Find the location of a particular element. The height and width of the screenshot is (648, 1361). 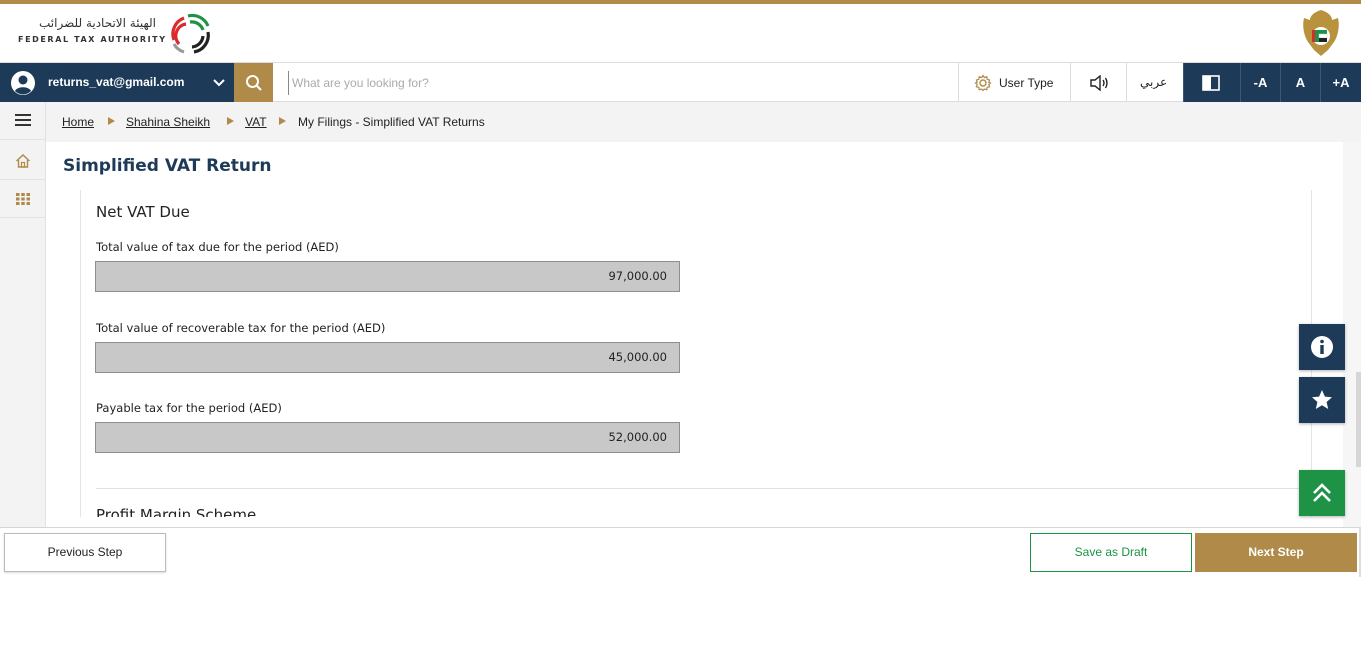

sidebar-menu-toggle is located at coordinates (23, 121).